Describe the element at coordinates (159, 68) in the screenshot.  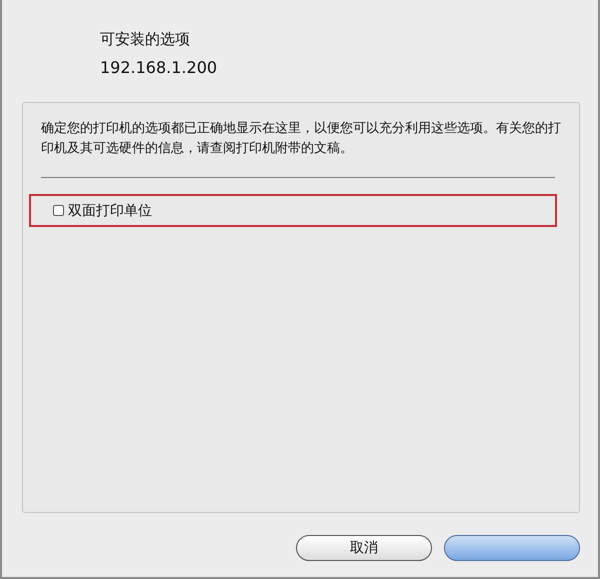
I see `printer-address: 192.168.1.200` at that location.